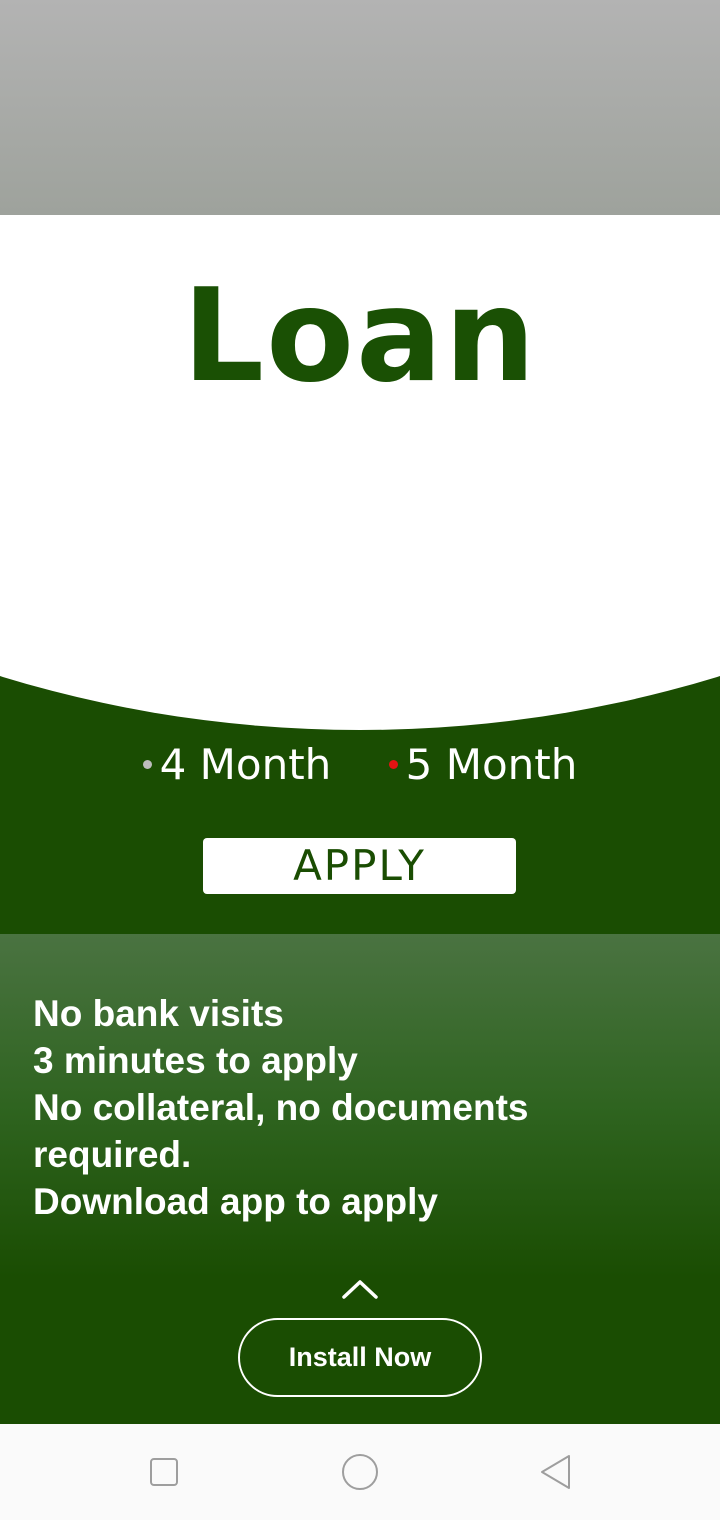 This screenshot has width=720, height=1520. What do you see at coordinates (360, 336) in the screenshot?
I see `ad-title: Loan` at bounding box center [360, 336].